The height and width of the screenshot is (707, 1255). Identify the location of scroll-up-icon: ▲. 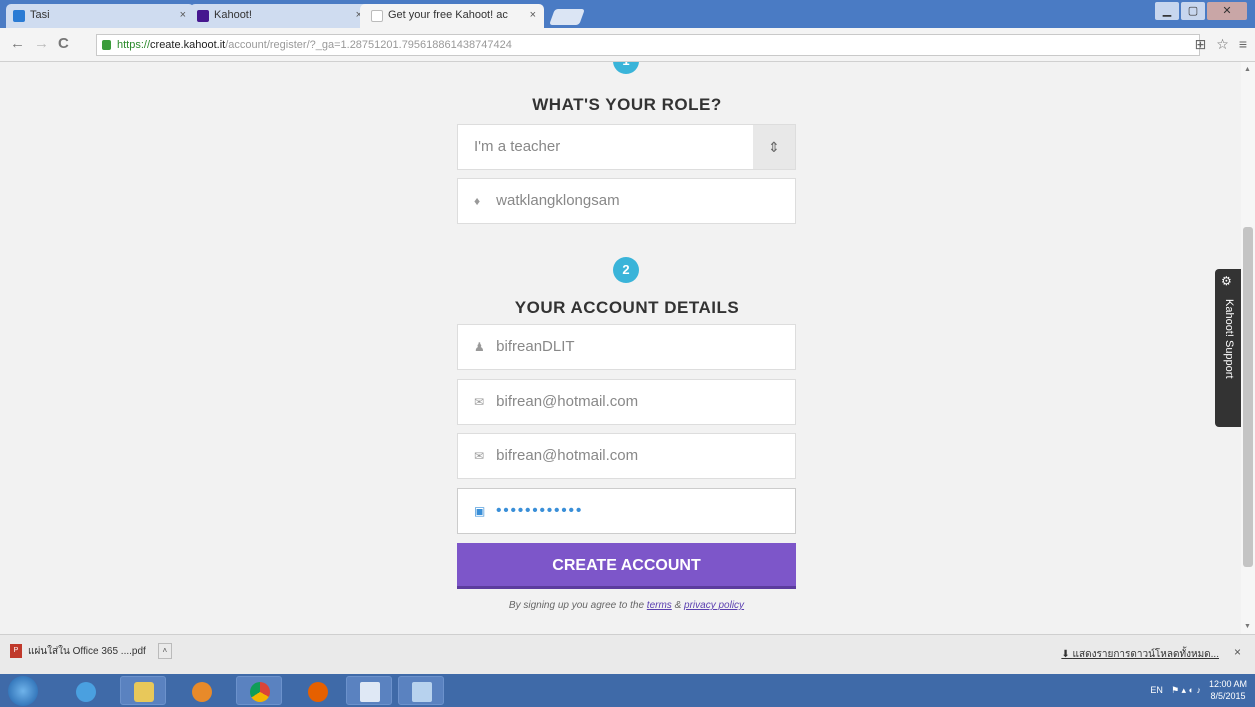
(1247, 69).